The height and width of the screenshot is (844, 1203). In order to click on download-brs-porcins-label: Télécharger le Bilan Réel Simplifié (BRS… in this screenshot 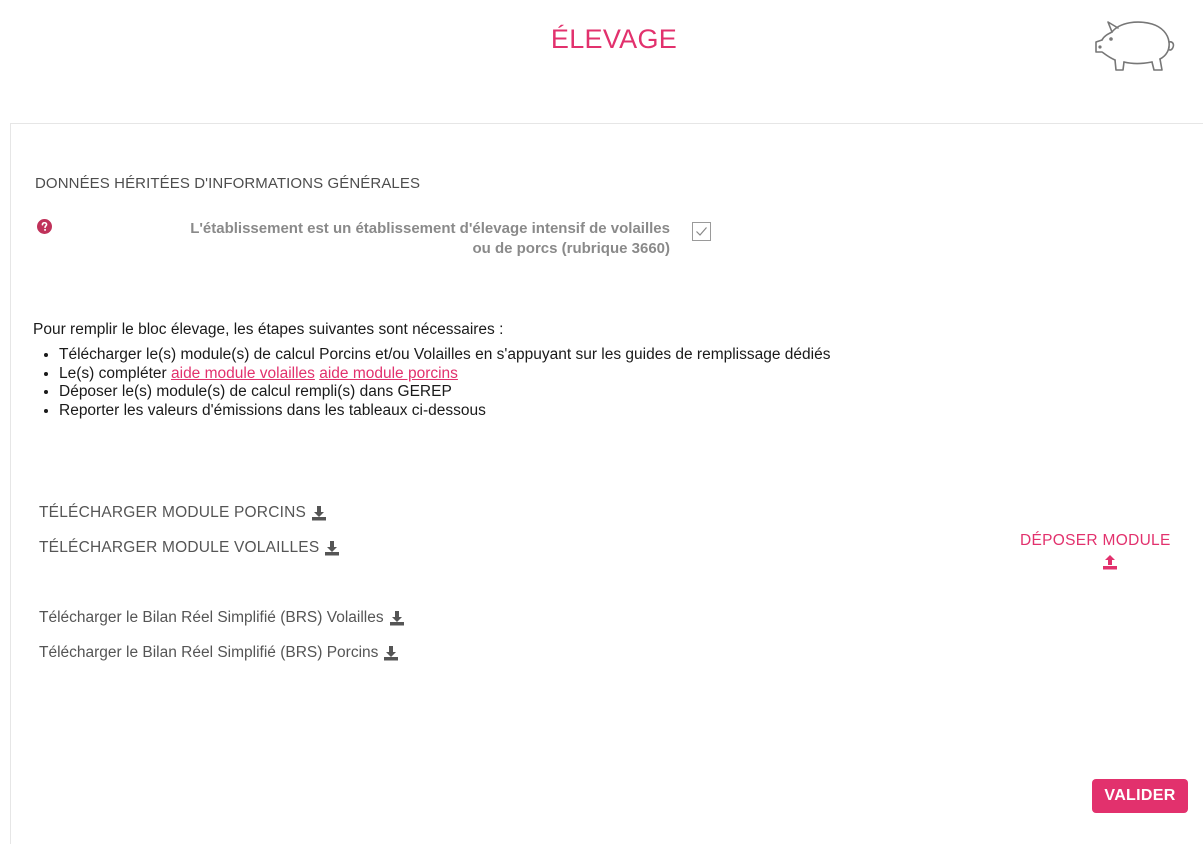, I will do `click(209, 652)`.